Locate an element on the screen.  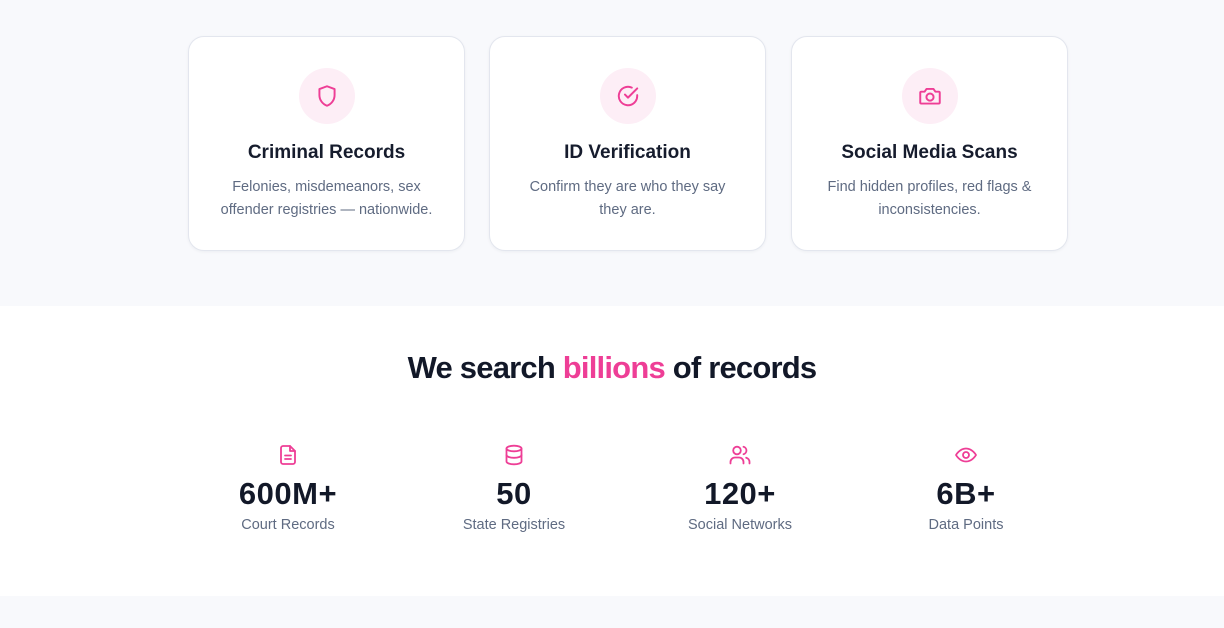
stat-state-registries: 50 State Registries is located at coordinates (514, 486).